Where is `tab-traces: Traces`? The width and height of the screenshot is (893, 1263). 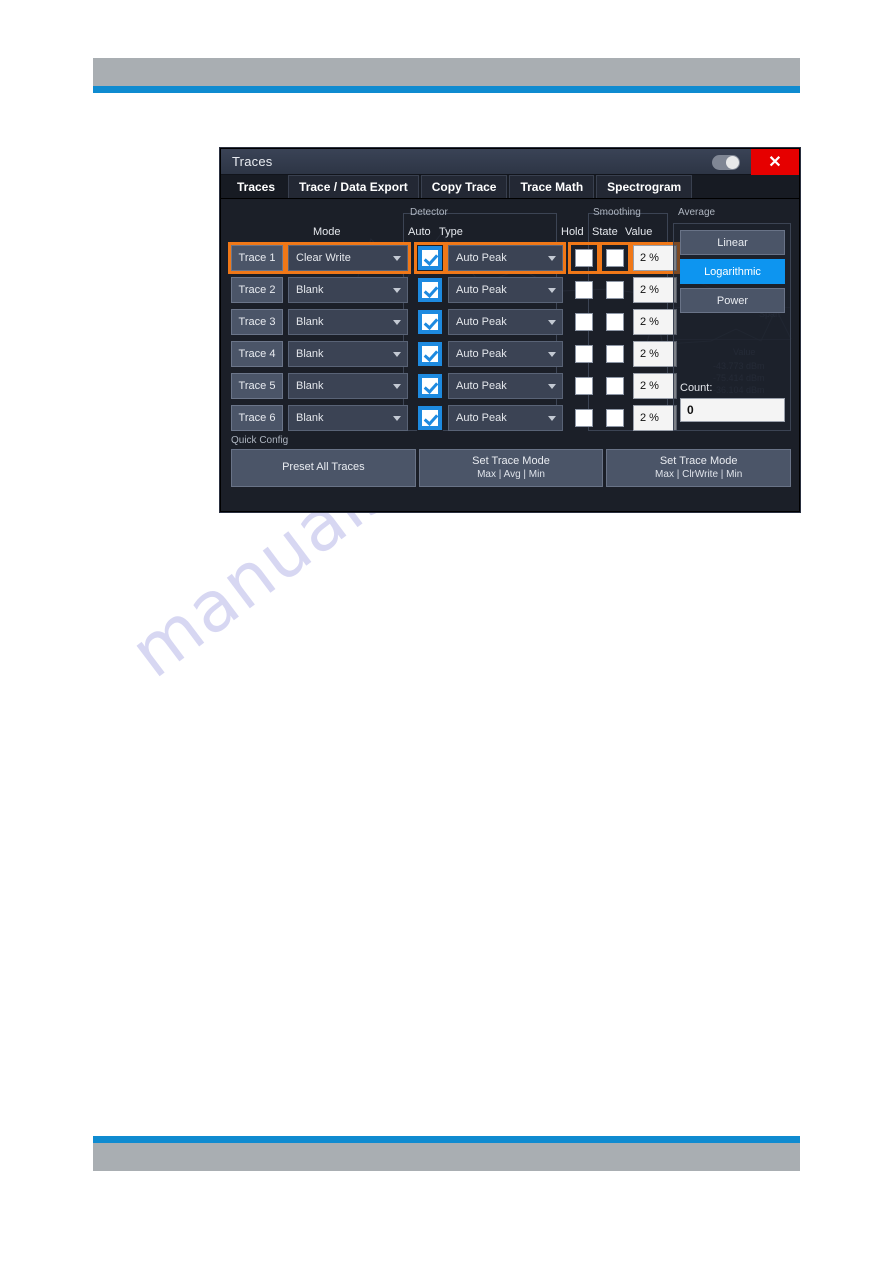 tab-traces: Traces is located at coordinates (256, 186).